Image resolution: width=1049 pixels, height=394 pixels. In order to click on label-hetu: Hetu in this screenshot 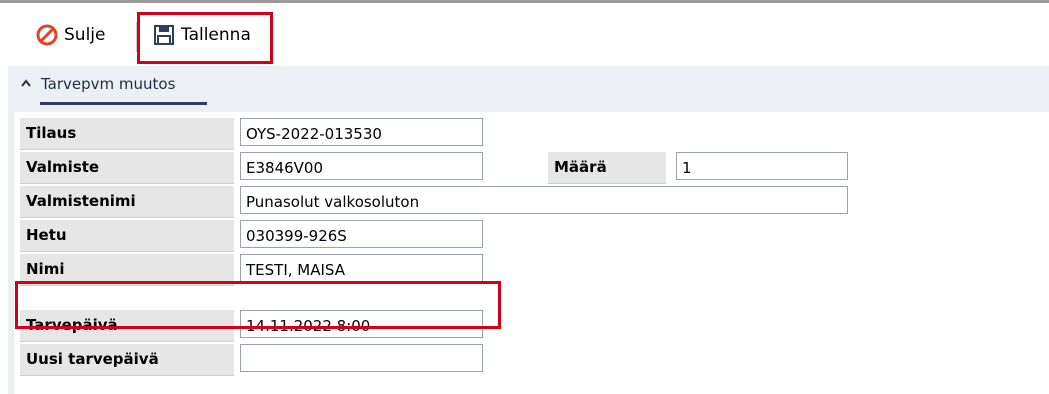, I will do `click(127, 236)`.